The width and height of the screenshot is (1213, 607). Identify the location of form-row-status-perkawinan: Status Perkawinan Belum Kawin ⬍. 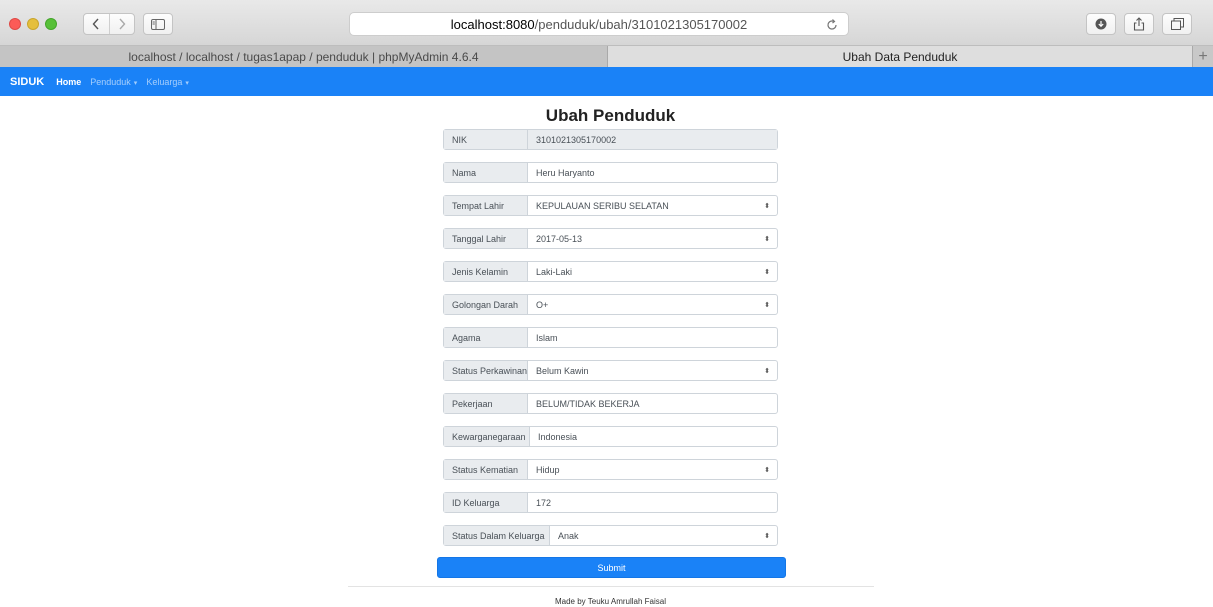
(610, 370).